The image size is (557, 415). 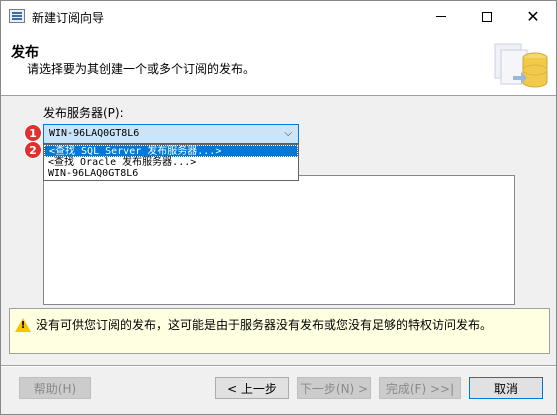 I want to click on back-button: < 上一步, so click(x=252, y=388).